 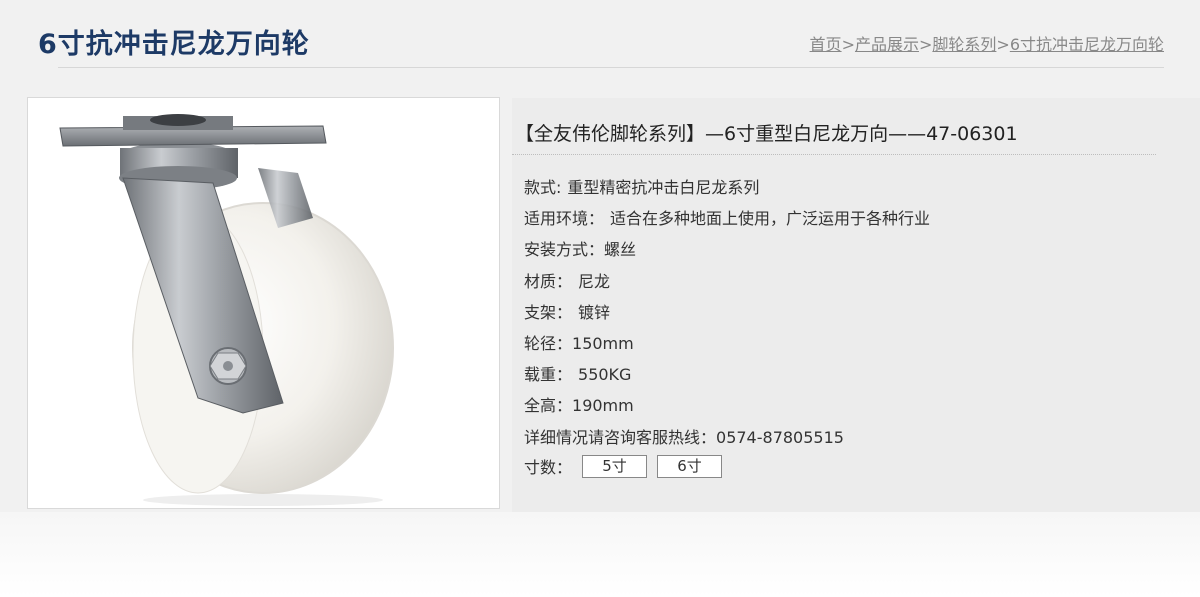 I want to click on size-selector: 寸数： 5寸 6寸, so click(x=623, y=466).